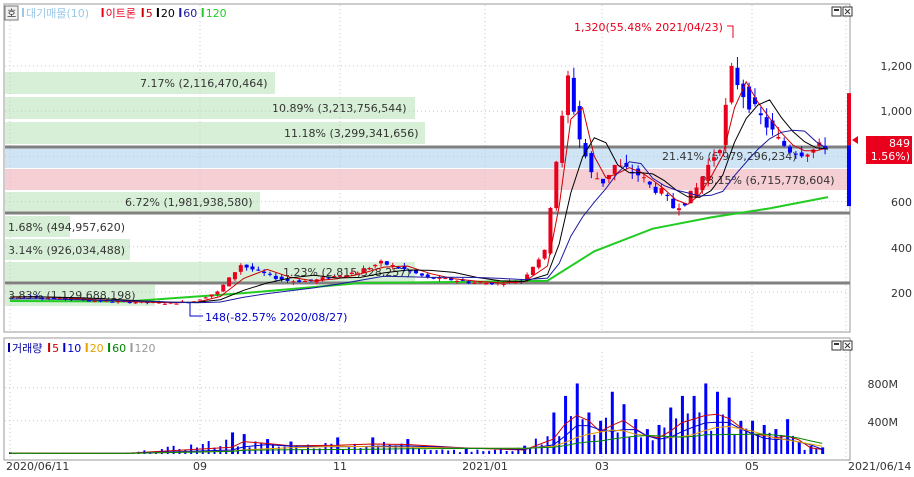 Image resolution: width=914 pixels, height=477 pixels. Describe the element at coordinates (276, 317) in the screenshot. I see `low-annotation: 148(-82.57% 2020/08/27)` at that location.